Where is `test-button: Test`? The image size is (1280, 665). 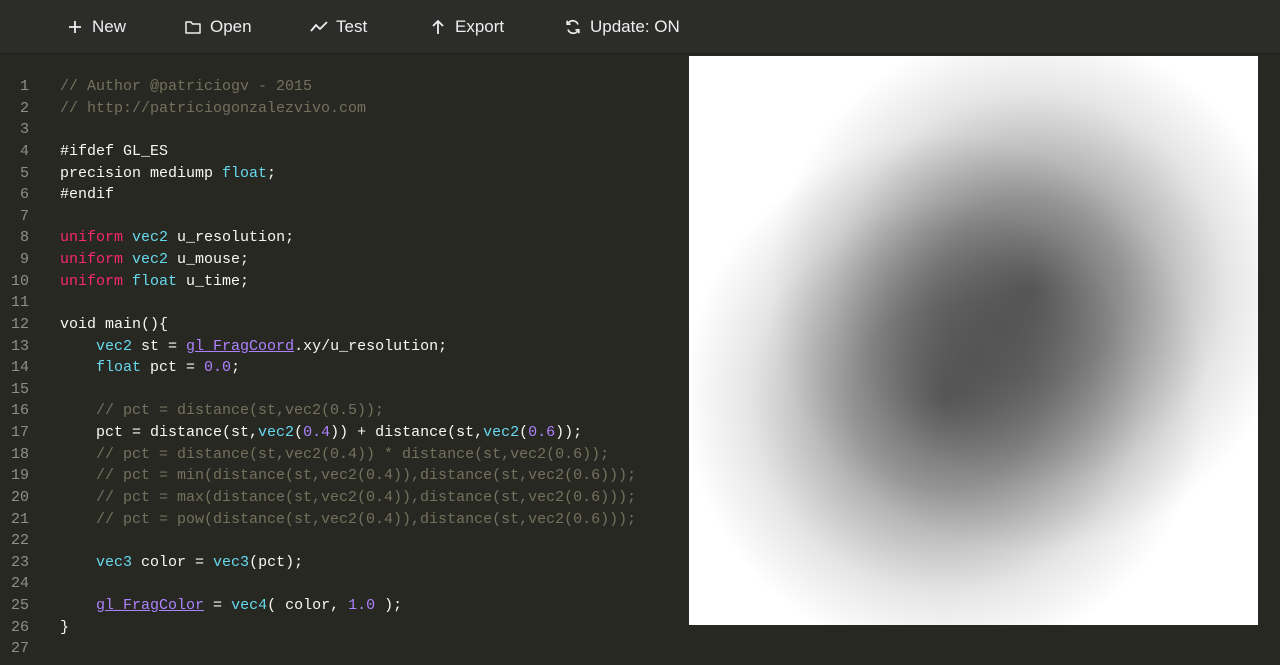
test-button: Test is located at coordinates (338, 27).